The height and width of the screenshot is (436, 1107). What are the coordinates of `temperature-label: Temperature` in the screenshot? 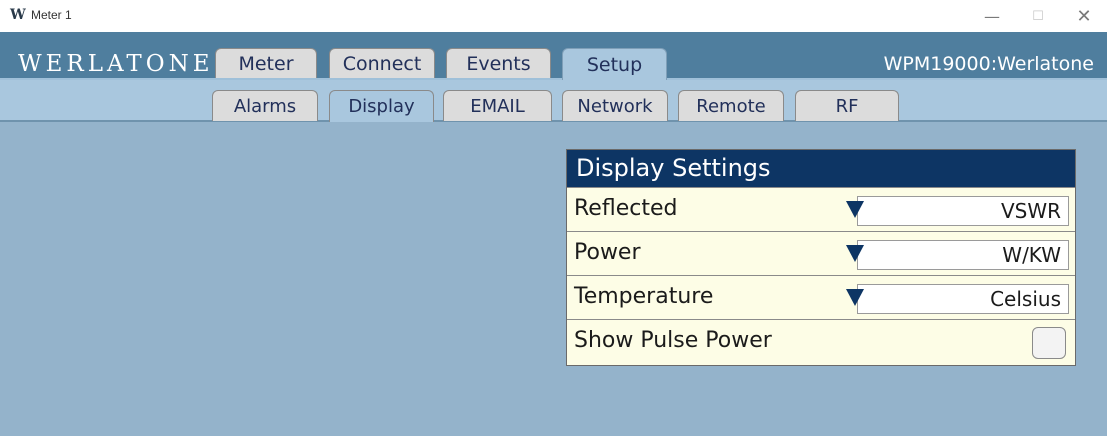 It's located at (644, 296).